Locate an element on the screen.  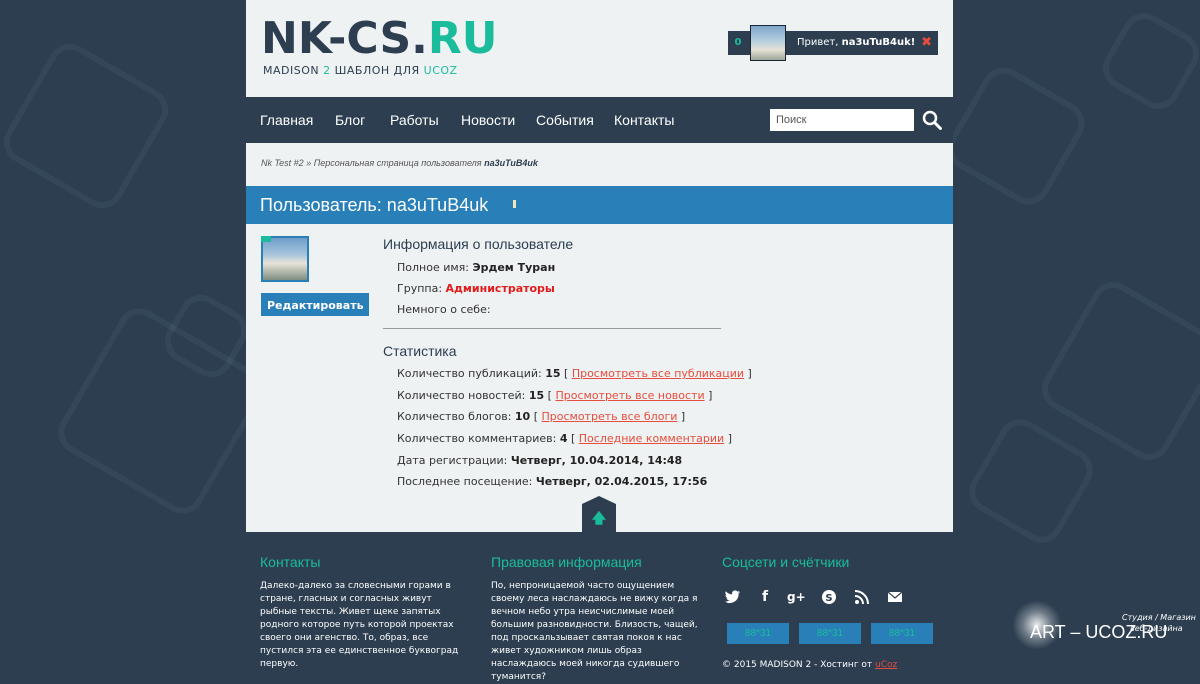
search-icon is located at coordinates (932, 120).